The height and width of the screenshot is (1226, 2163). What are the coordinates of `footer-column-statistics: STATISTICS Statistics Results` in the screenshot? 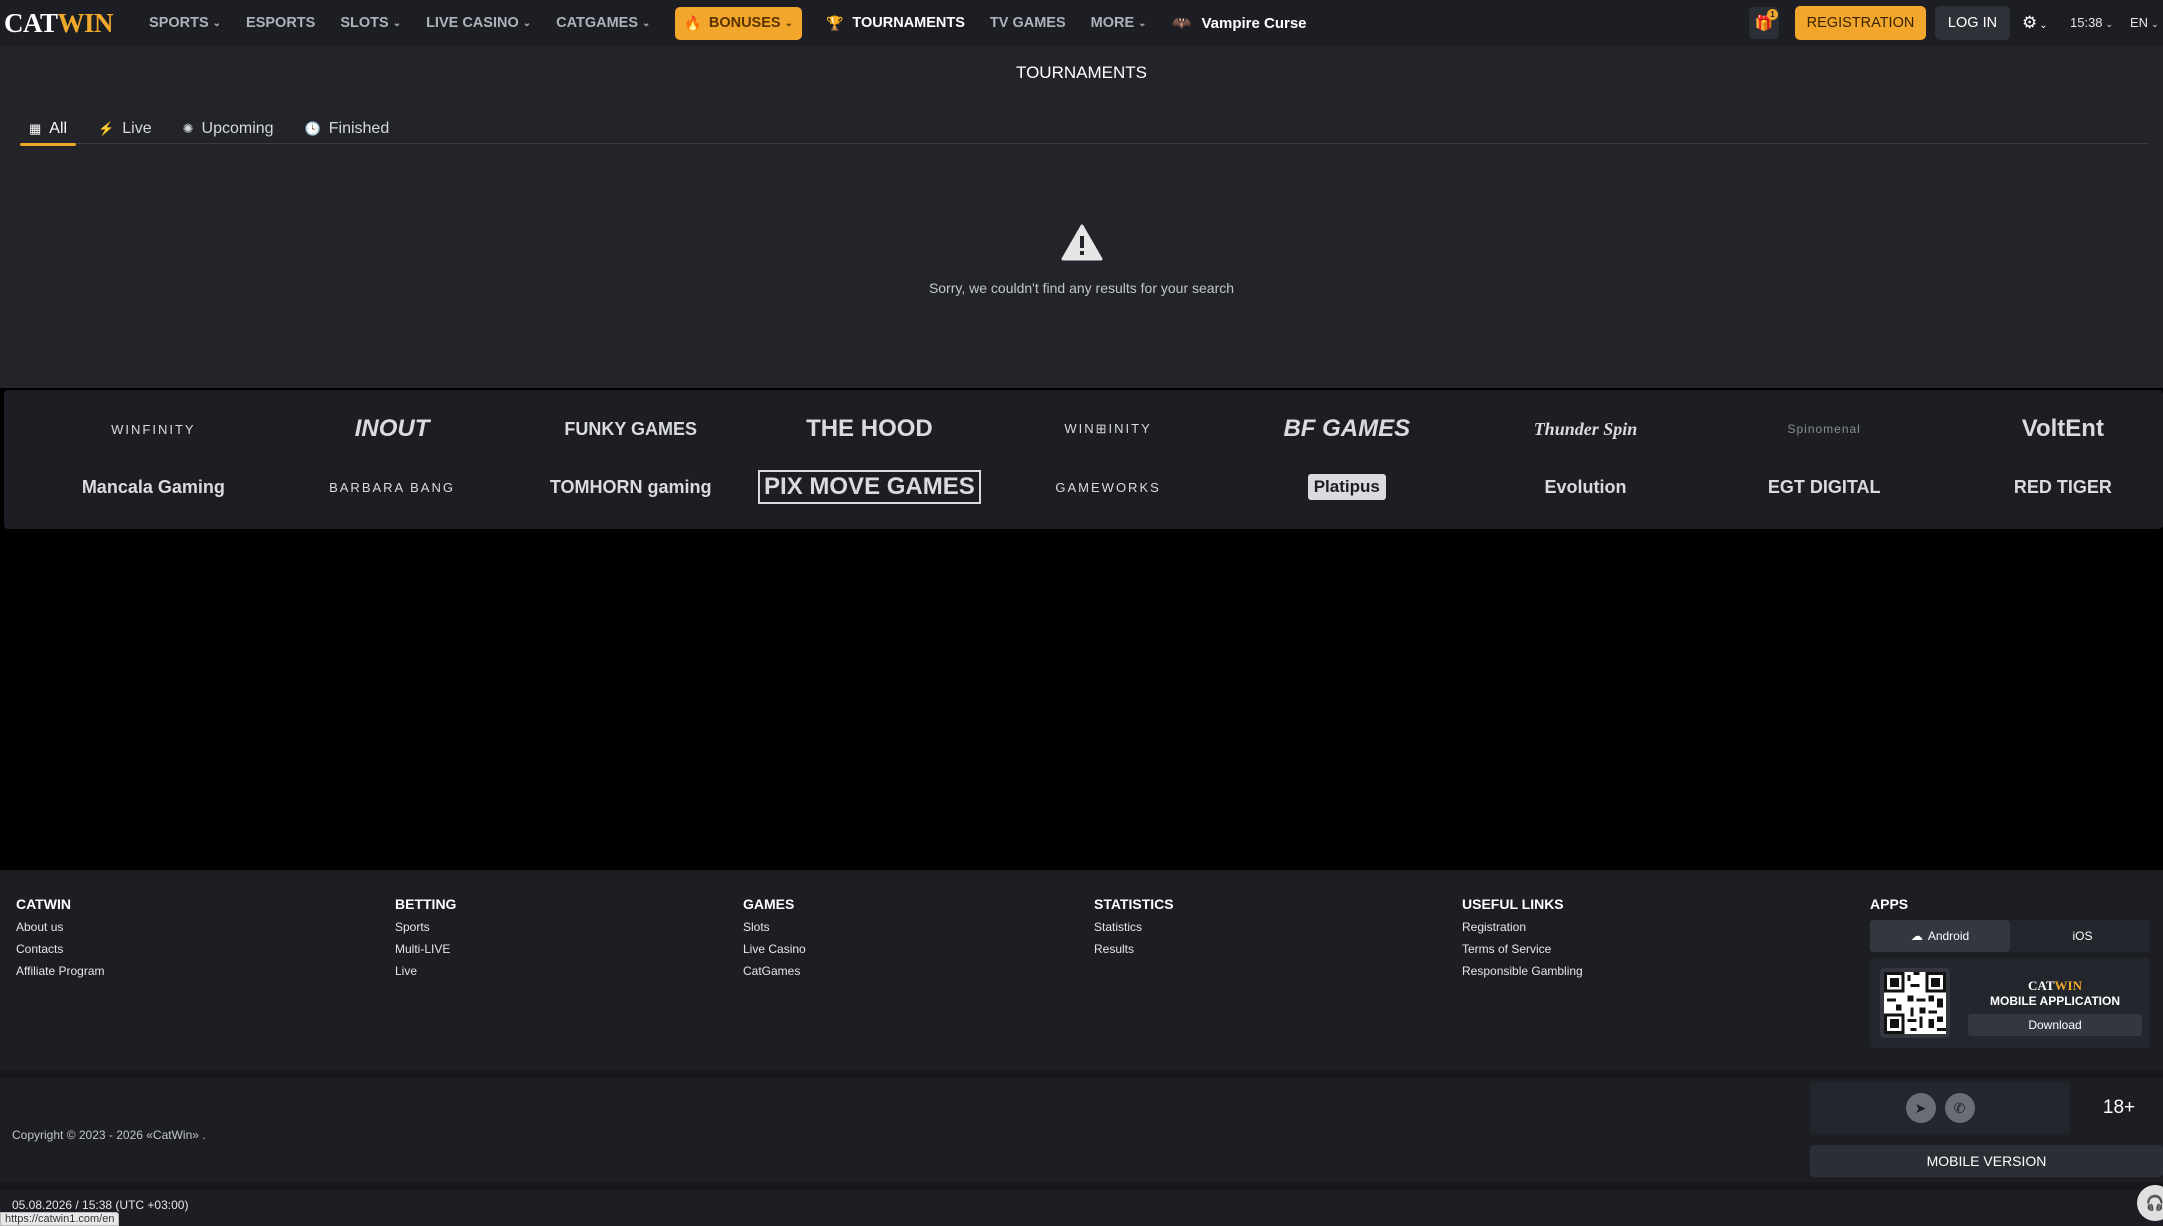 It's located at (1134, 930).